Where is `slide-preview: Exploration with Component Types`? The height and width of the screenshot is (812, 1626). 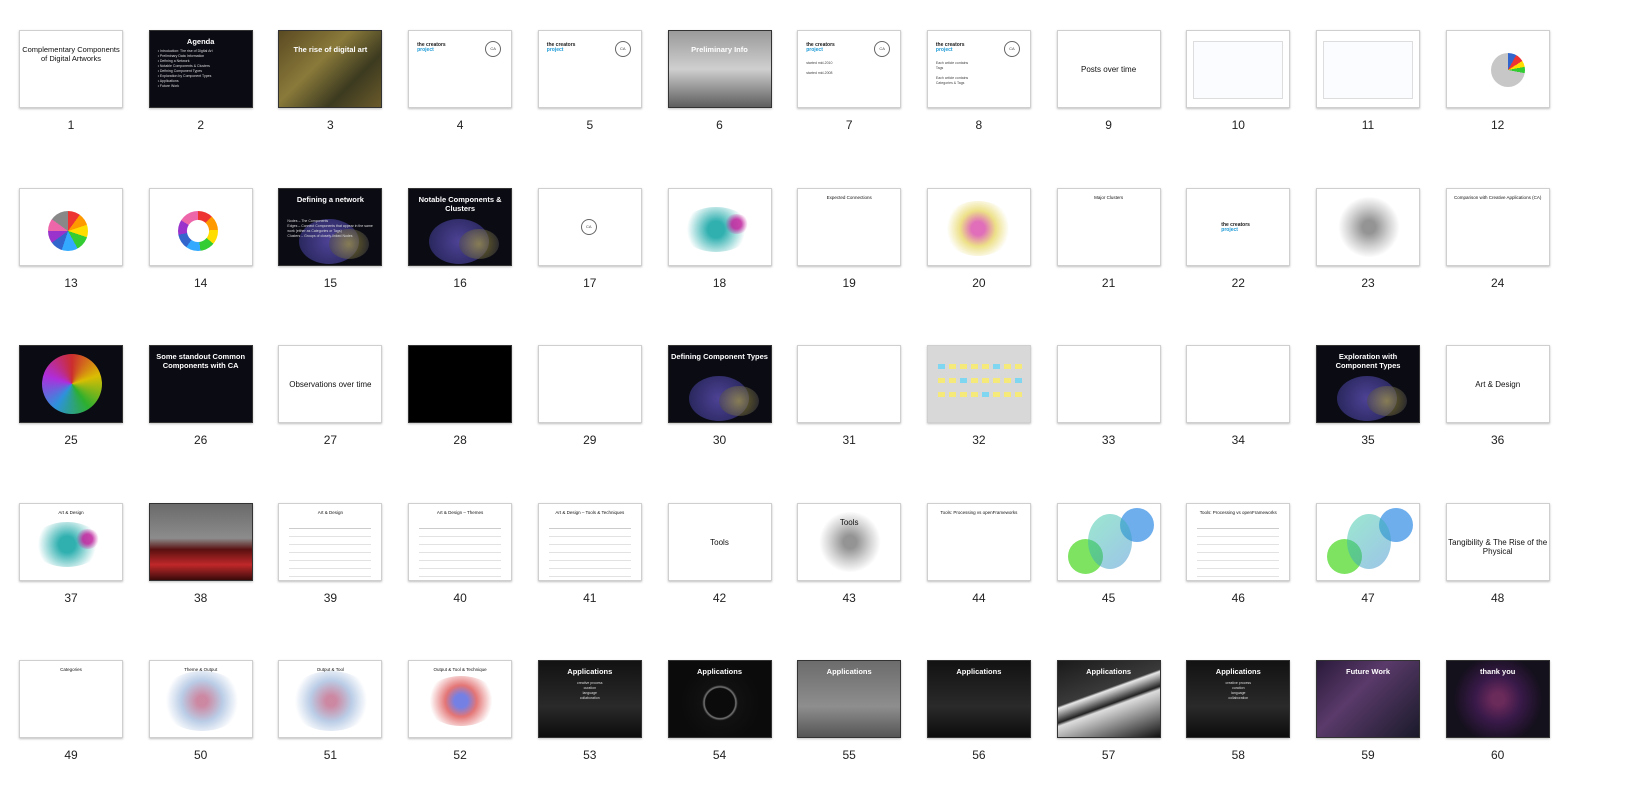 slide-preview: Exploration with Component Types is located at coordinates (1368, 384).